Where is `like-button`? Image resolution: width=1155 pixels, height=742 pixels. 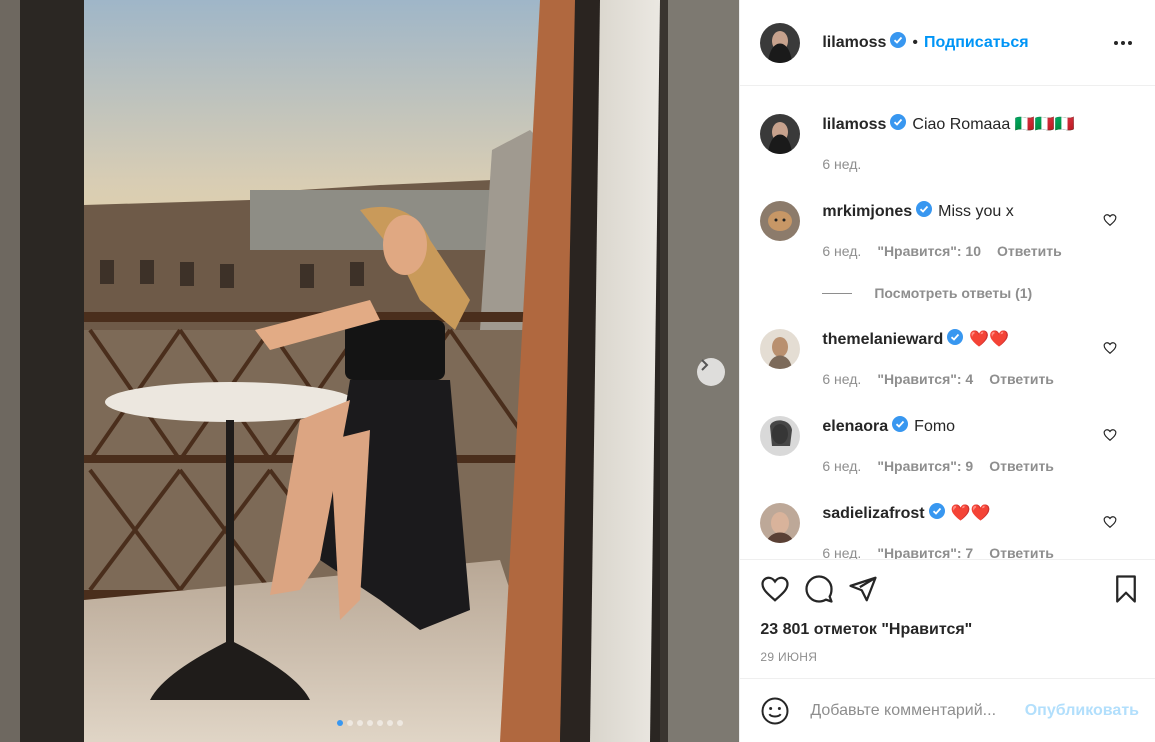
like-button is located at coordinates (775, 589).